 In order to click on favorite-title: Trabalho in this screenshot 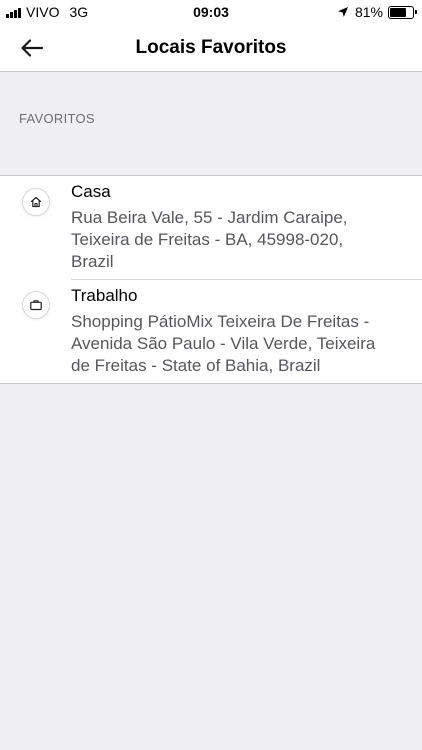, I will do `click(104, 295)`.